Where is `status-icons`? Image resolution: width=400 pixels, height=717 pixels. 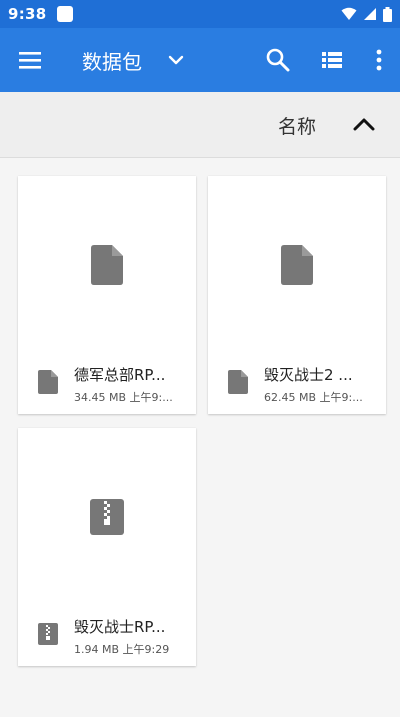
status-icons is located at coordinates (366, 14).